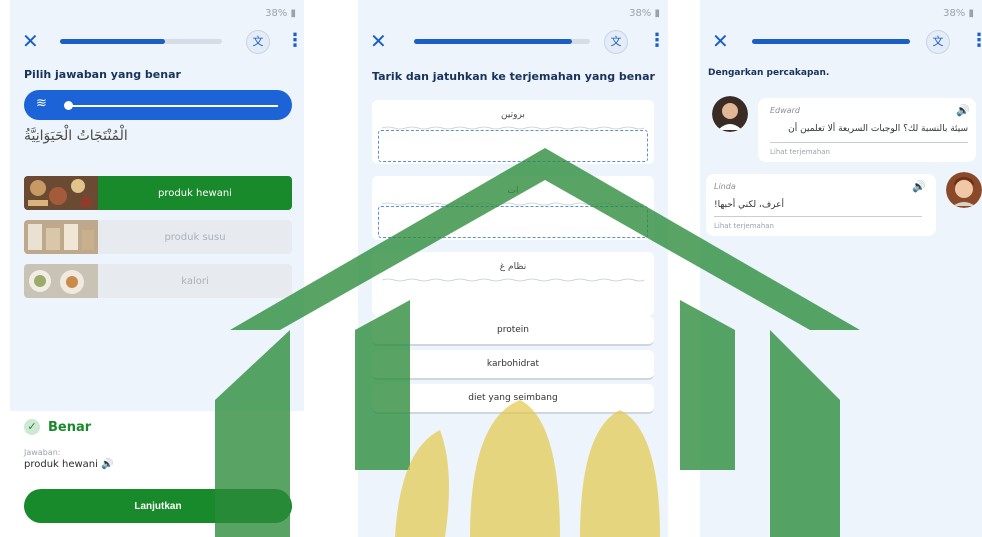 This screenshot has height=537, width=982. I want to click on option-label: kalori, so click(195, 281).